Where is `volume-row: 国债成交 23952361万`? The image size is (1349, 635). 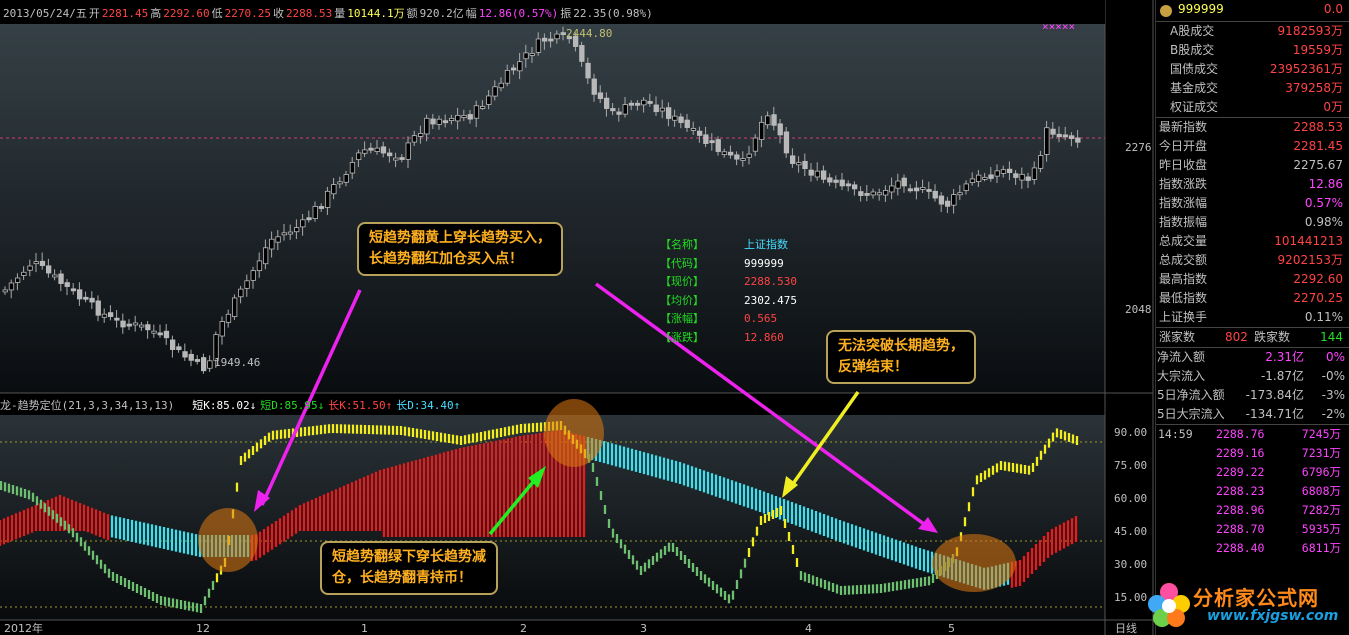 volume-row: 国债成交 23952361万 is located at coordinates (1252, 69).